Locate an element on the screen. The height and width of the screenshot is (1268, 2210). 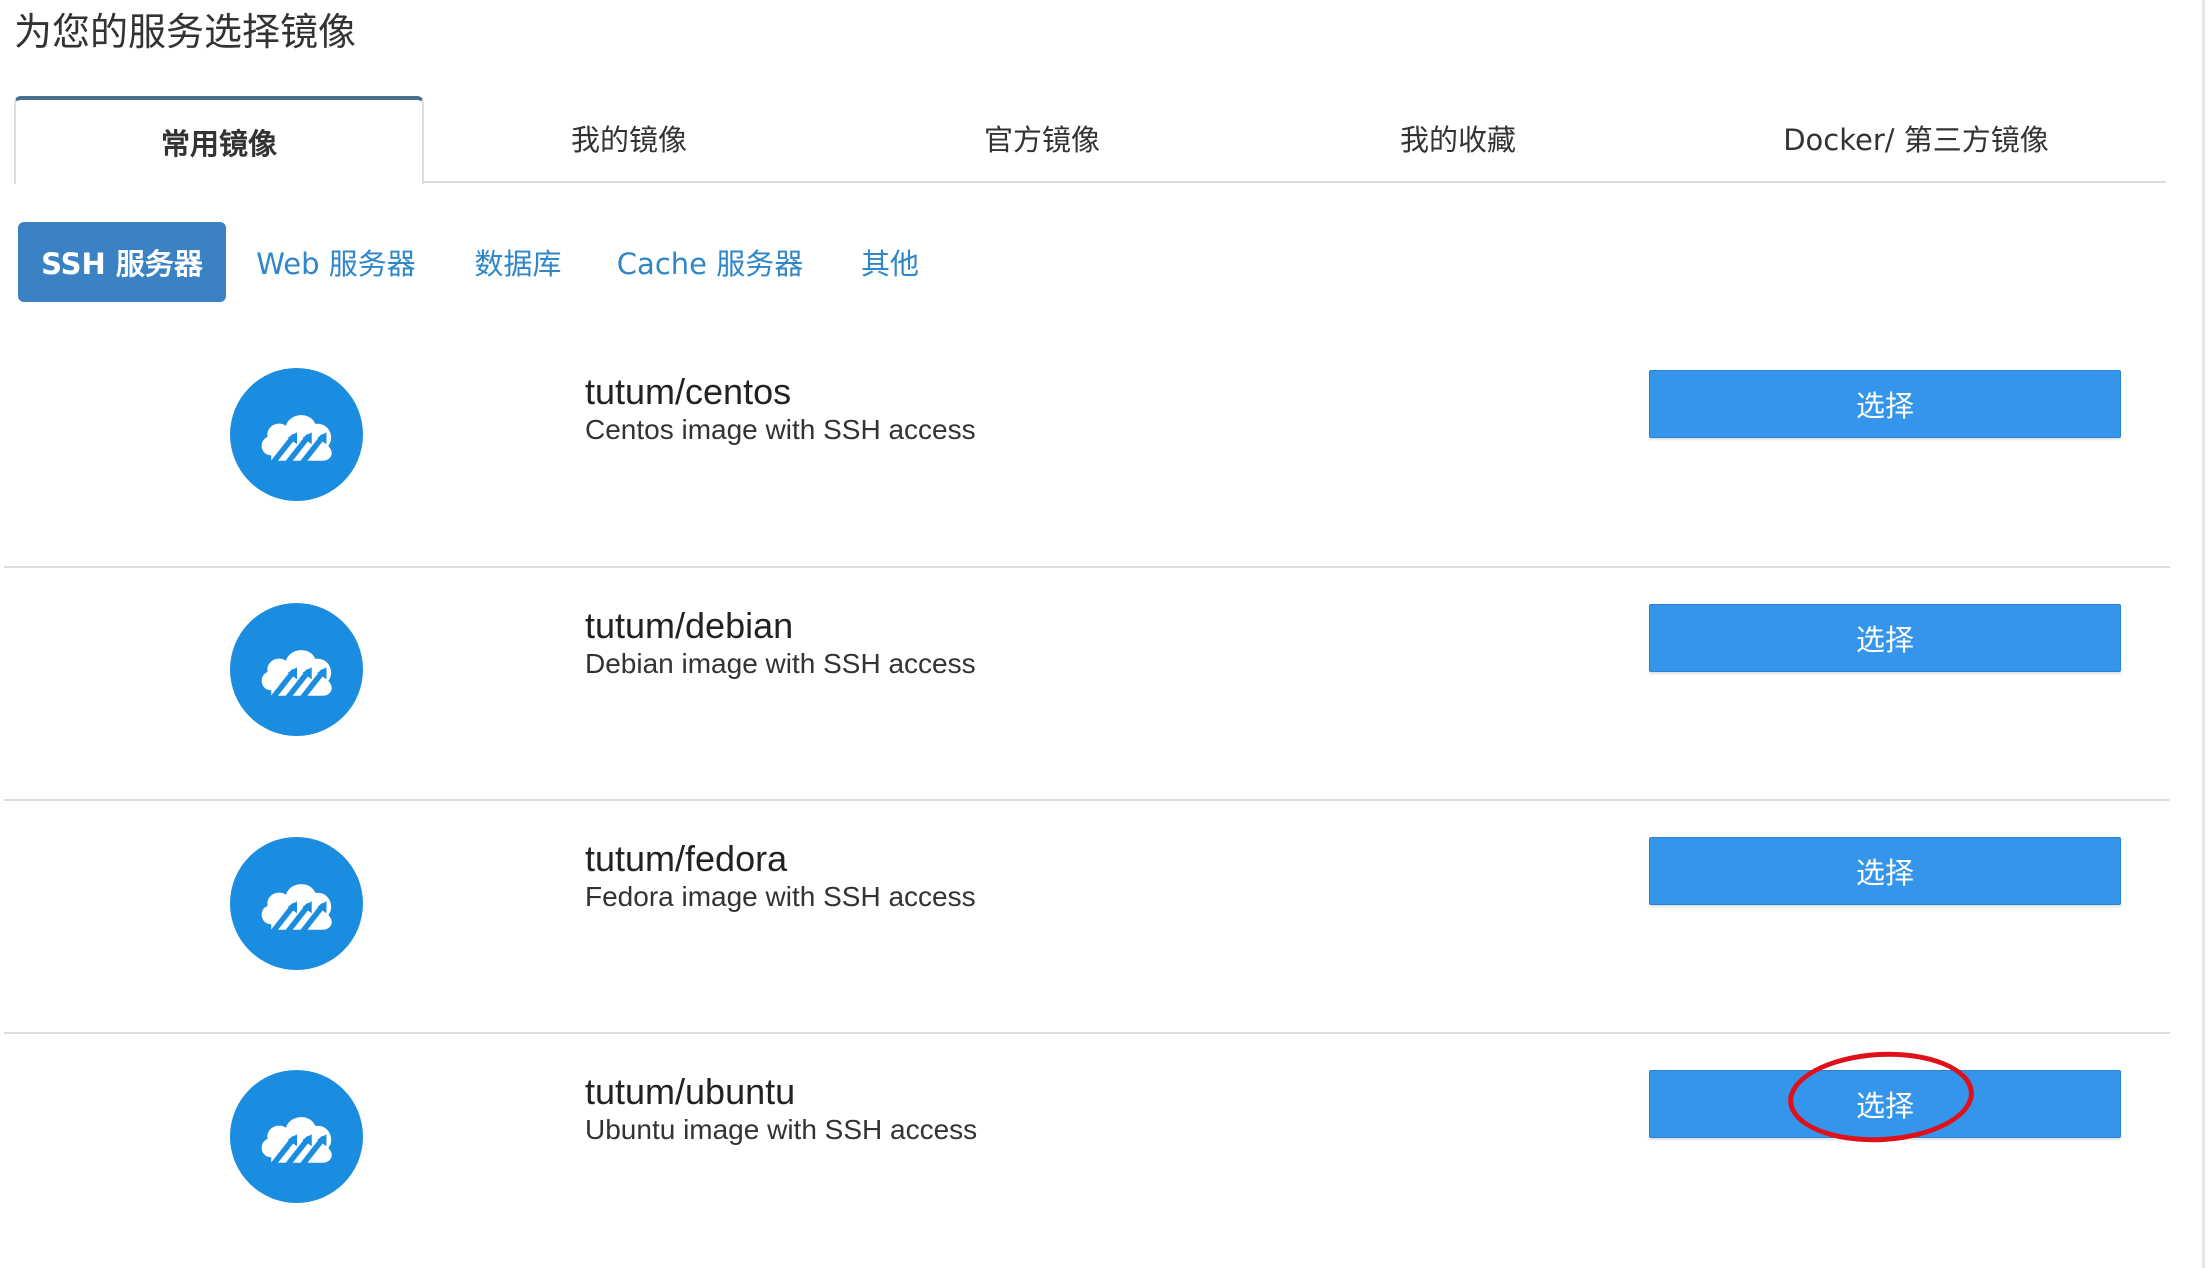
page-edge-divider is located at coordinates (2203, 634).